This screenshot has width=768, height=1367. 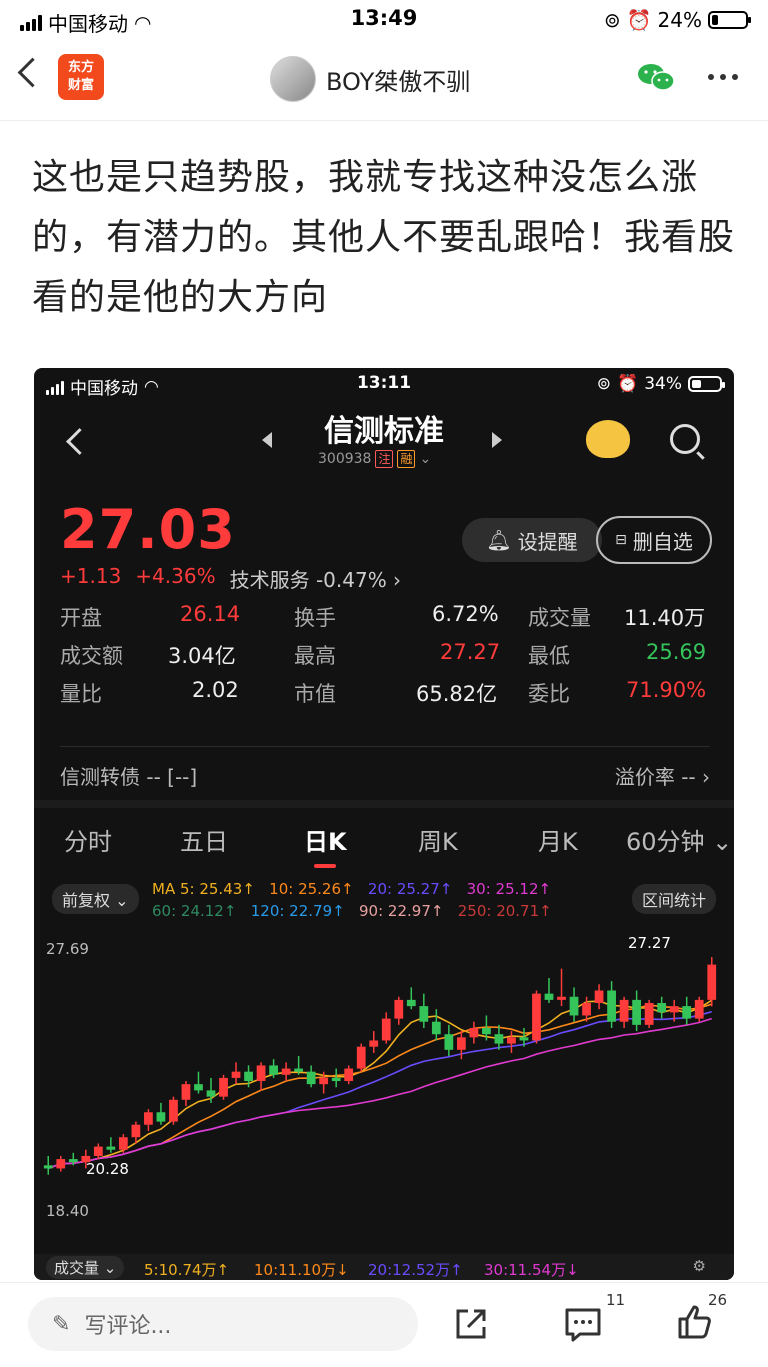 I want to click on username: BOY桀傲不驯, so click(x=398, y=79).